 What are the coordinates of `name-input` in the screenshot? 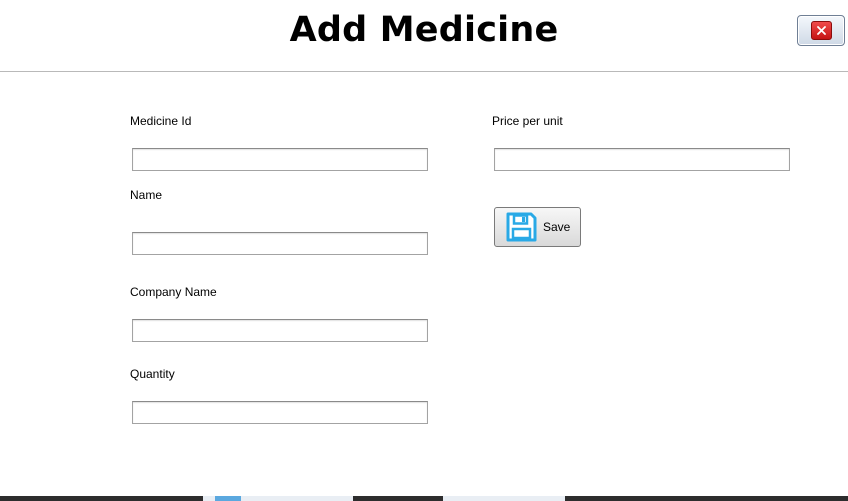 It's located at (280, 243).